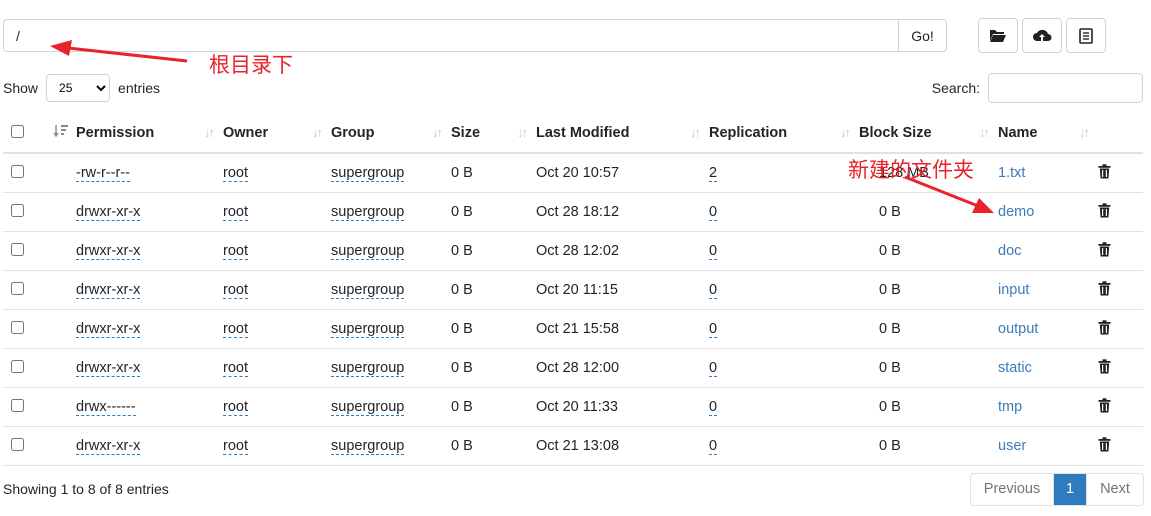 Image resolution: width=1151 pixels, height=516 pixels. What do you see at coordinates (493, 134) in the screenshot?
I see `column-header-size: Size ↓↑` at bounding box center [493, 134].